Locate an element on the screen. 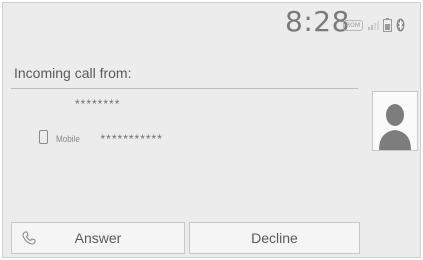 This screenshot has width=423, height=260. bluetooth-icon is located at coordinates (400, 25).